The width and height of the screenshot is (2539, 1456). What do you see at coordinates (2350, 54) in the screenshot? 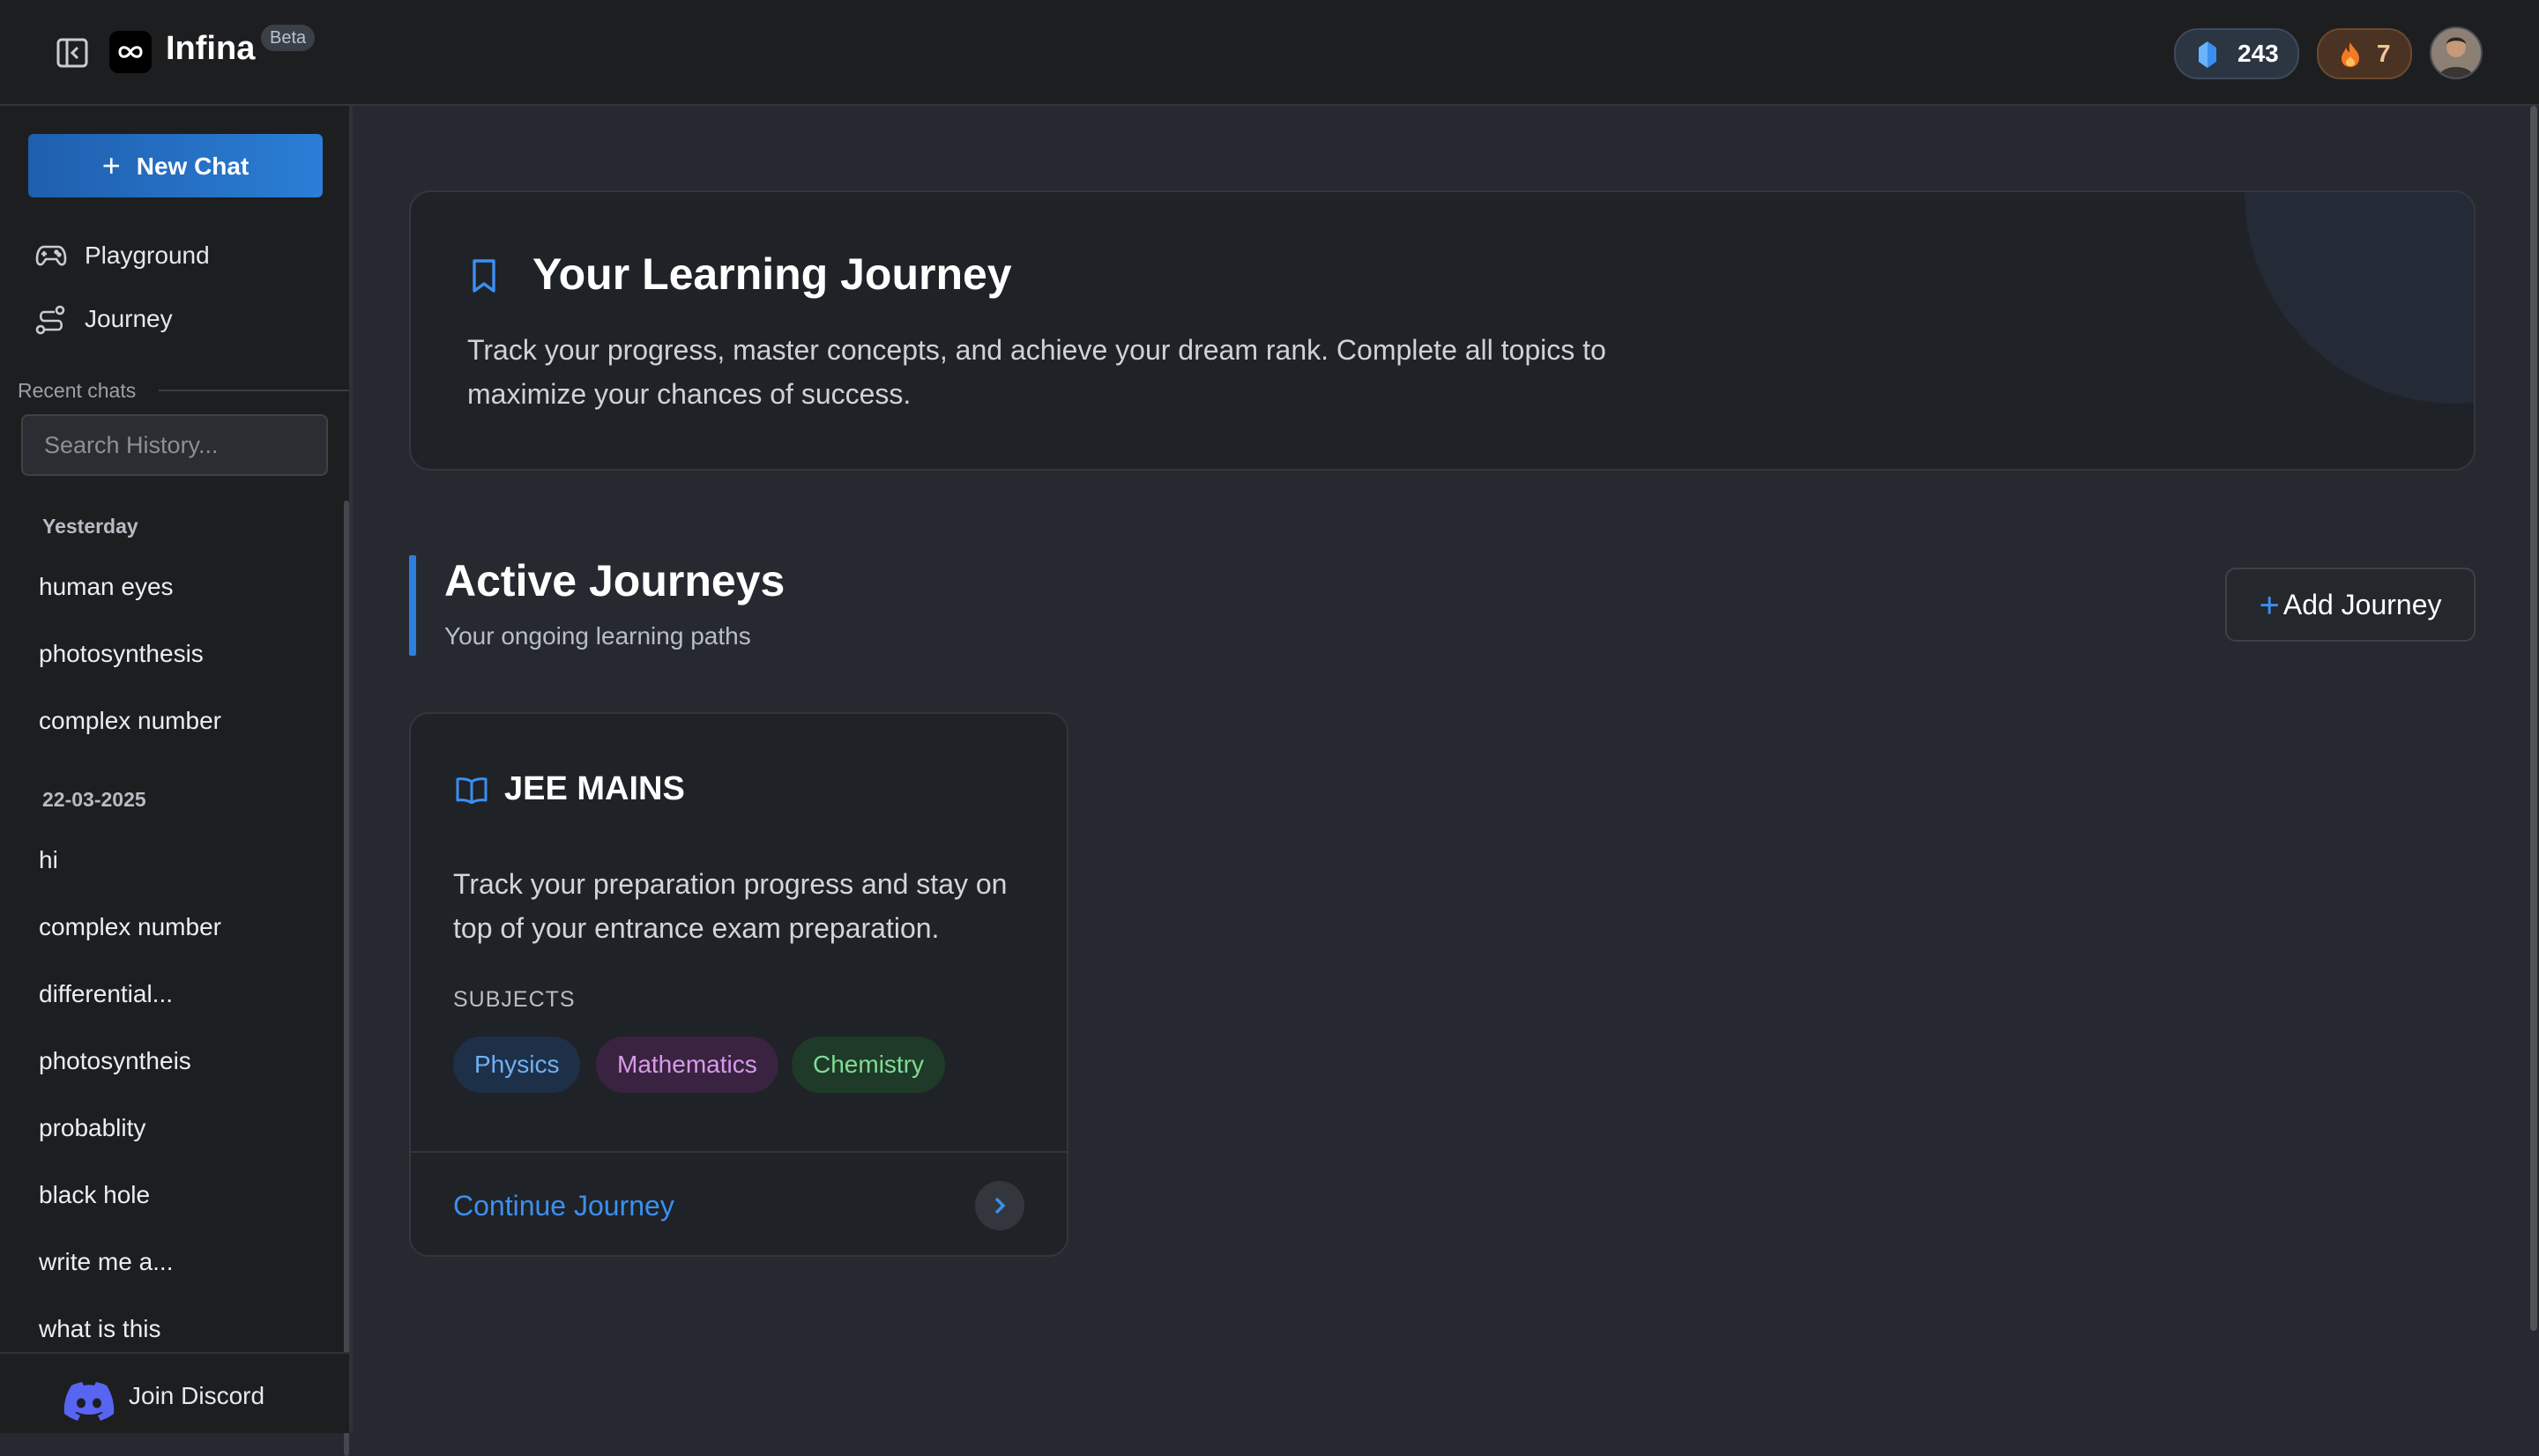
I see `fire-icon` at bounding box center [2350, 54].